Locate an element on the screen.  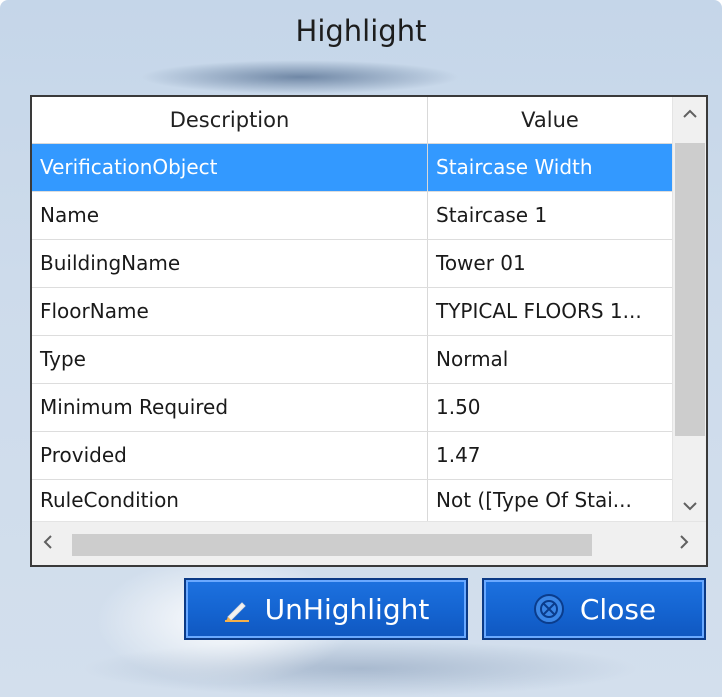
unhighlight-label: UnHighlight is located at coordinates (347, 609).